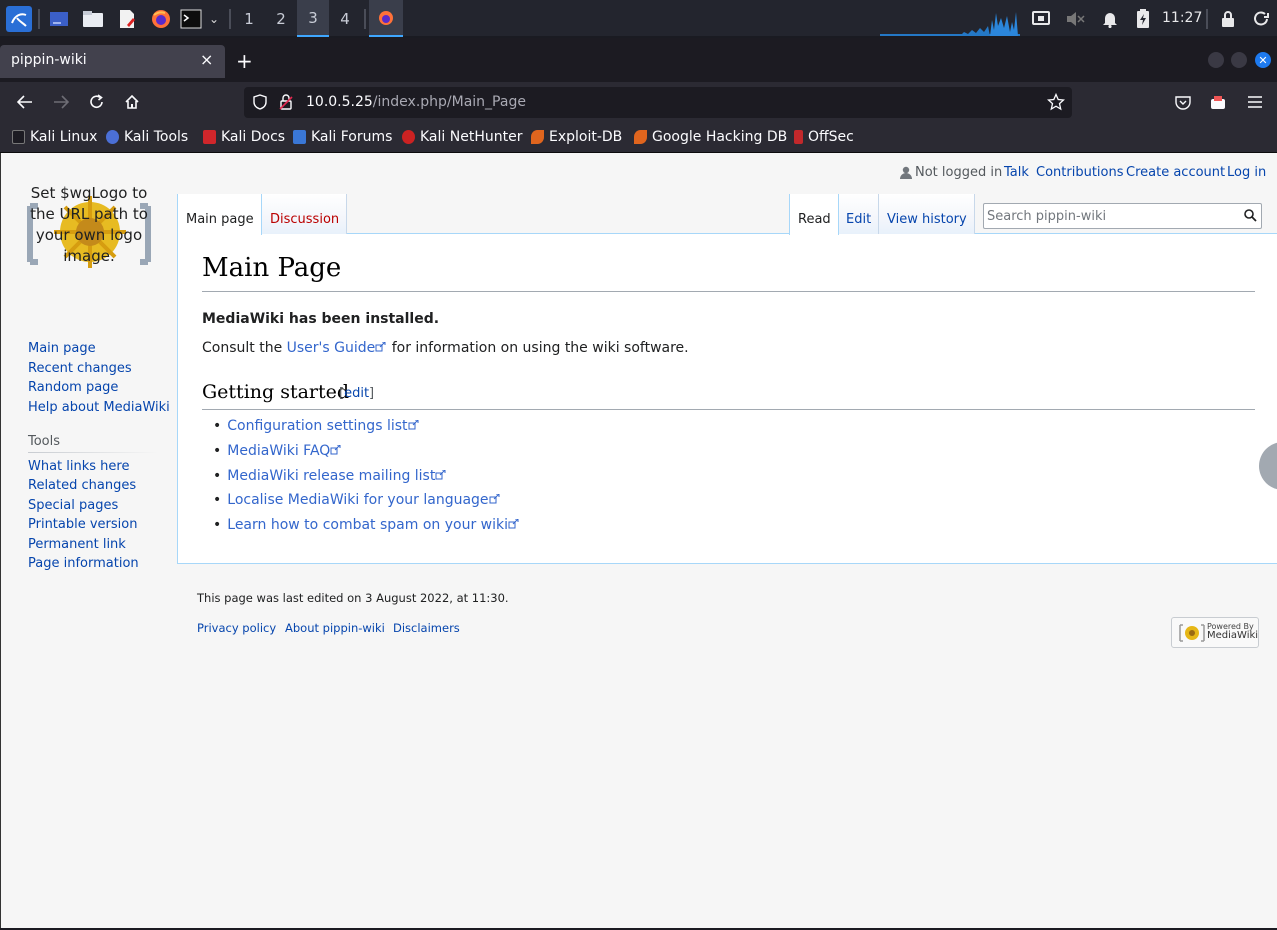 This screenshot has height=930, width=1277. I want to click on localise-link: Localise MediaWiki for your language, so click(357, 500).